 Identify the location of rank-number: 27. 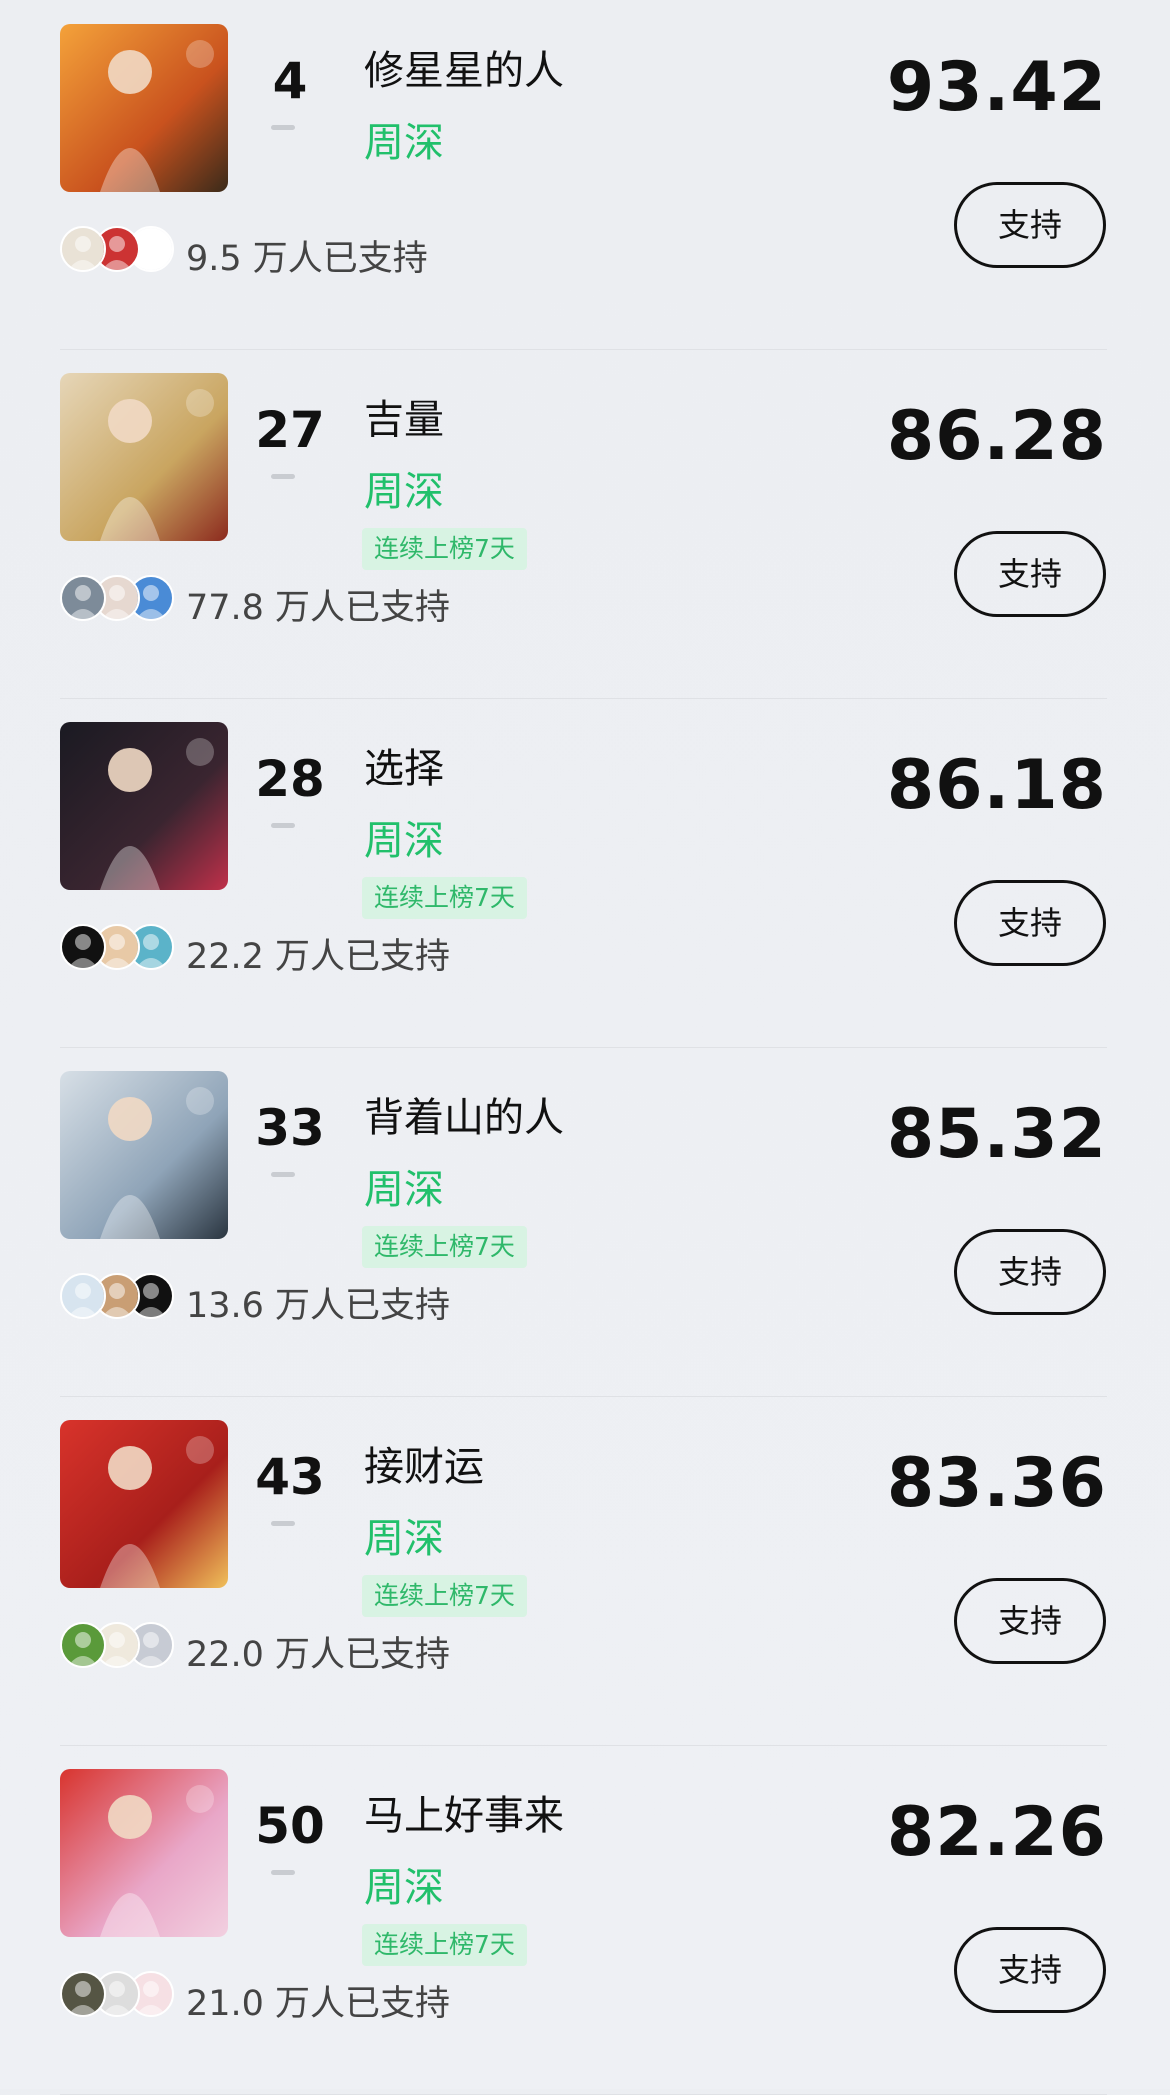
(290, 430).